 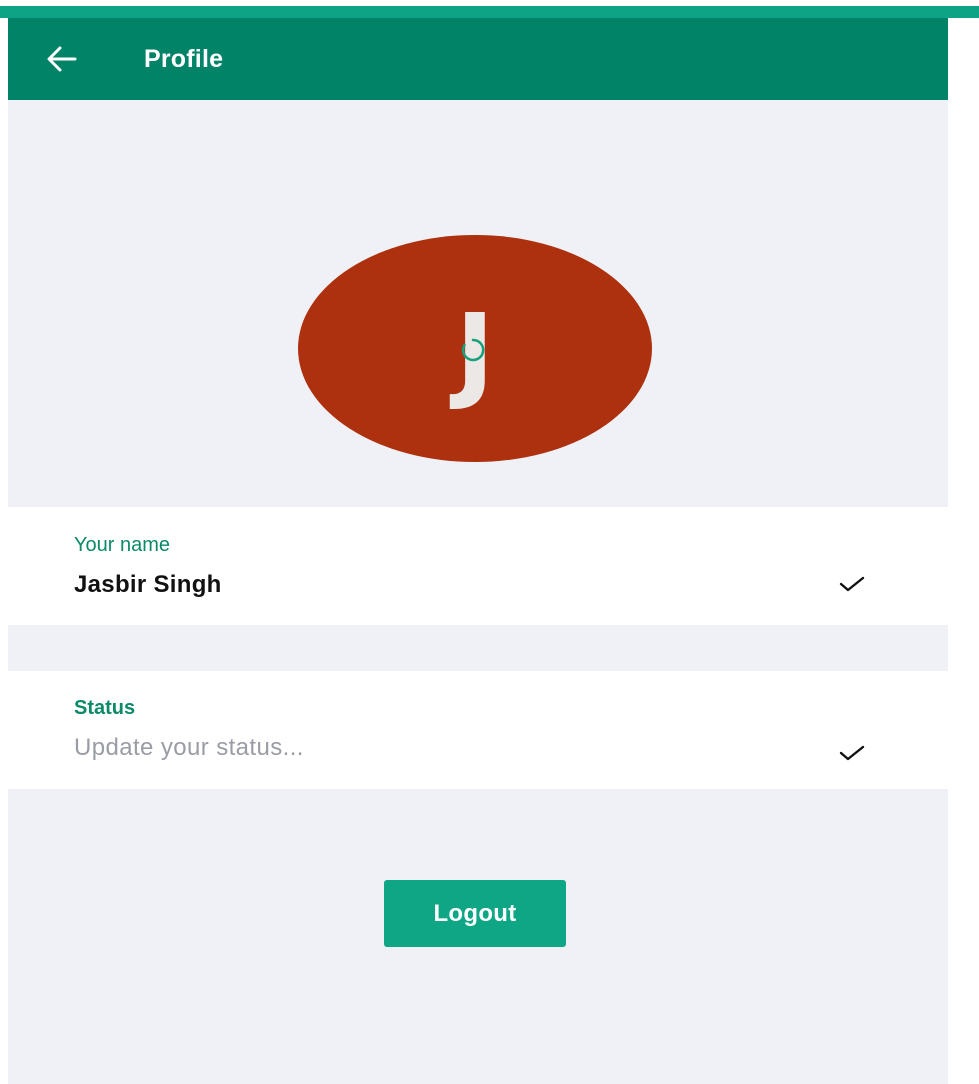 I want to click on top-accent-bar, so click(x=489, y=9).